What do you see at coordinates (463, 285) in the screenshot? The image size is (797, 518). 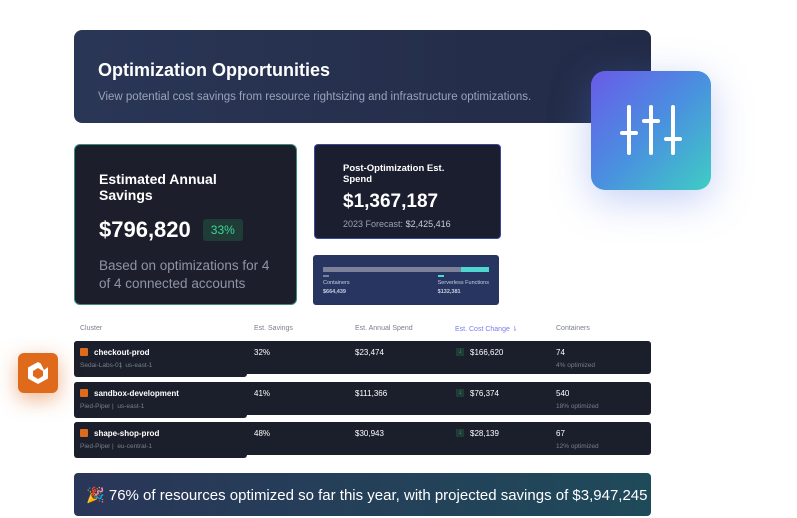 I see `legend-serverless: Serverless Functions $132,381` at bounding box center [463, 285].